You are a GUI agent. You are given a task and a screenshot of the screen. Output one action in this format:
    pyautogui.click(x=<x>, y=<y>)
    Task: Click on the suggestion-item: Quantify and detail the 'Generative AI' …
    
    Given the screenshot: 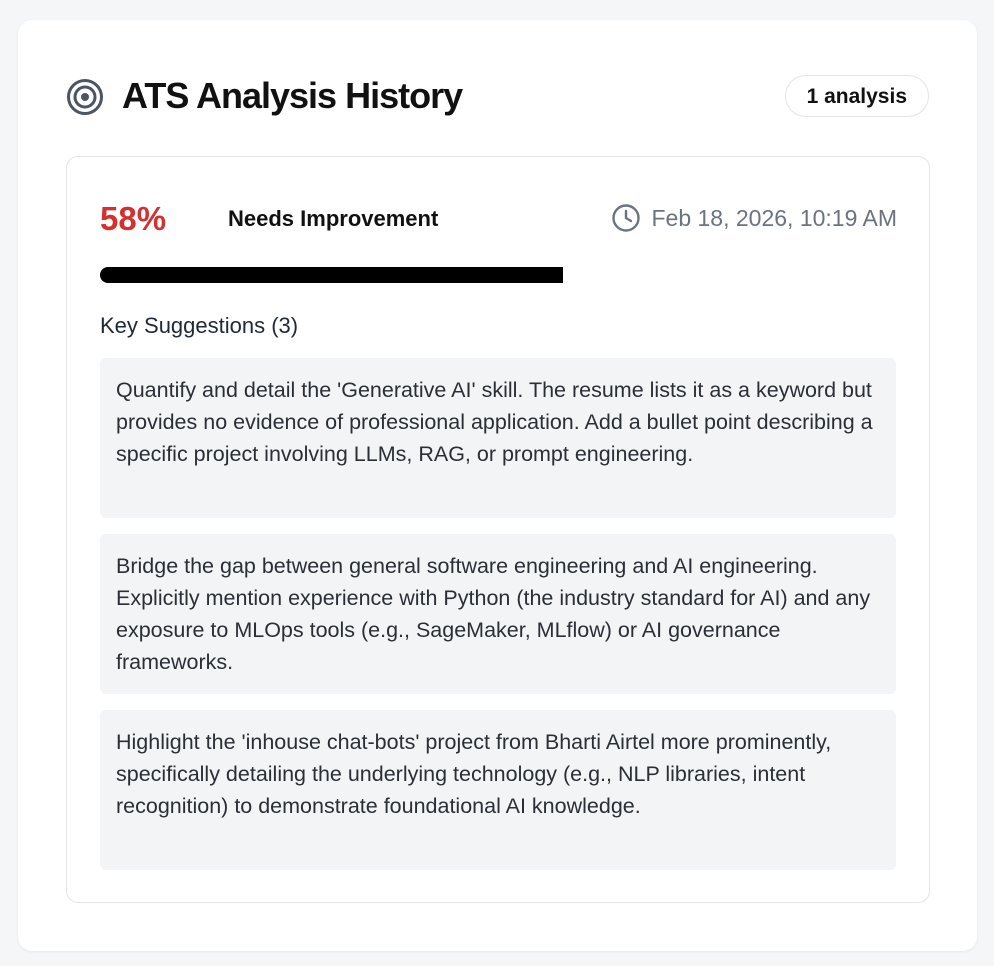 What is the action you would take?
    pyautogui.click(x=498, y=438)
    